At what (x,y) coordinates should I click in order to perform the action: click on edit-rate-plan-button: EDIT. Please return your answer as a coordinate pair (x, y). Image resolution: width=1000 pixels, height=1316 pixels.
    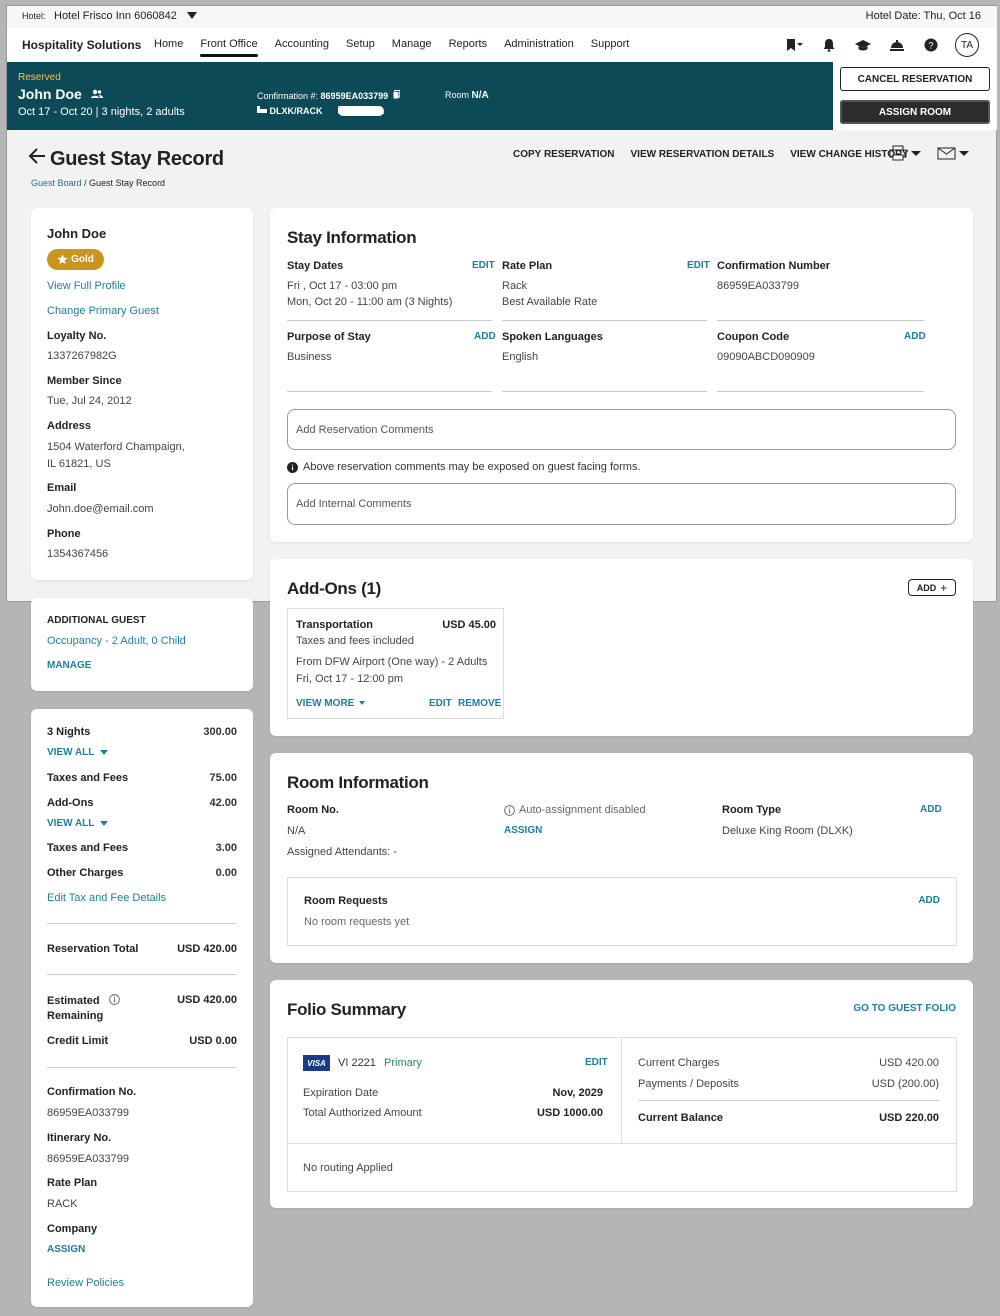
    Looking at the image, I should click on (698, 265).